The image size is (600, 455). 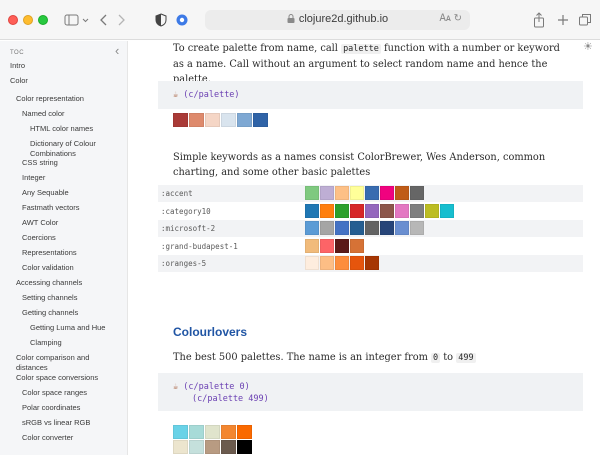 I want to click on code-block: ☕ (c/palette 0) (c/palette 499), so click(x=370, y=392).